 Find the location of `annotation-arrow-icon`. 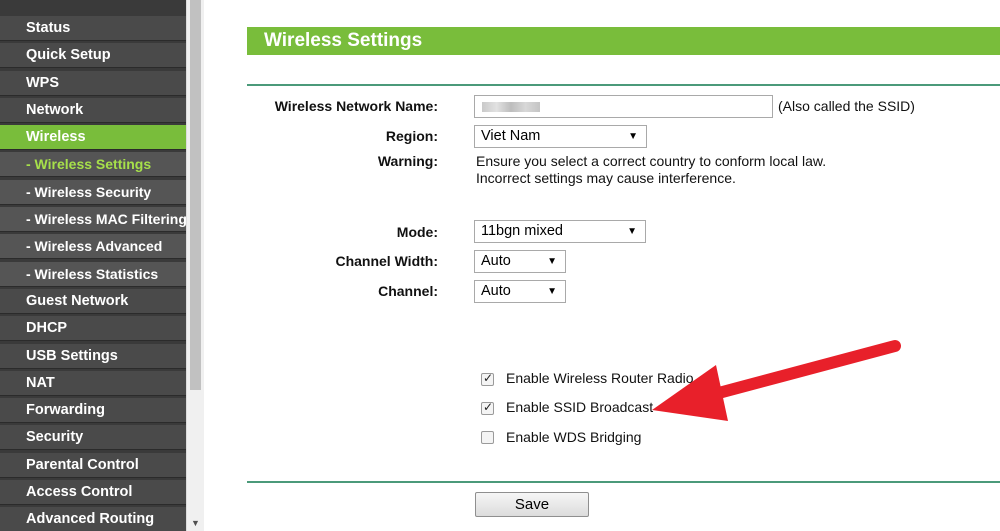

annotation-arrow-icon is located at coordinates (776, 380).